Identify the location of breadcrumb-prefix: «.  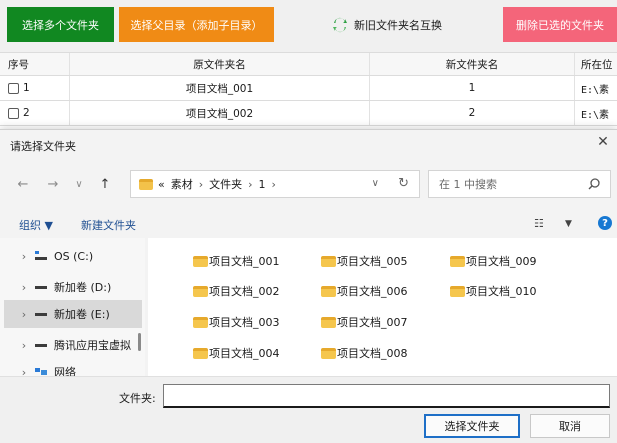
(161, 184).